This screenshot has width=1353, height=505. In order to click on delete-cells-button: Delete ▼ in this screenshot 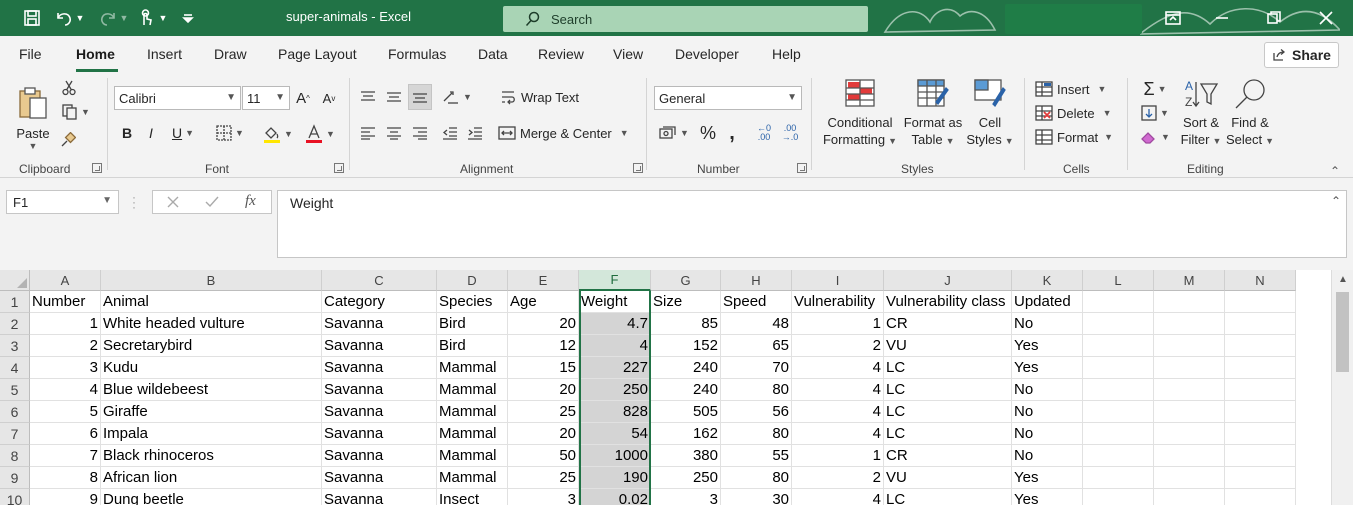, I will do `click(1075, 113)`.